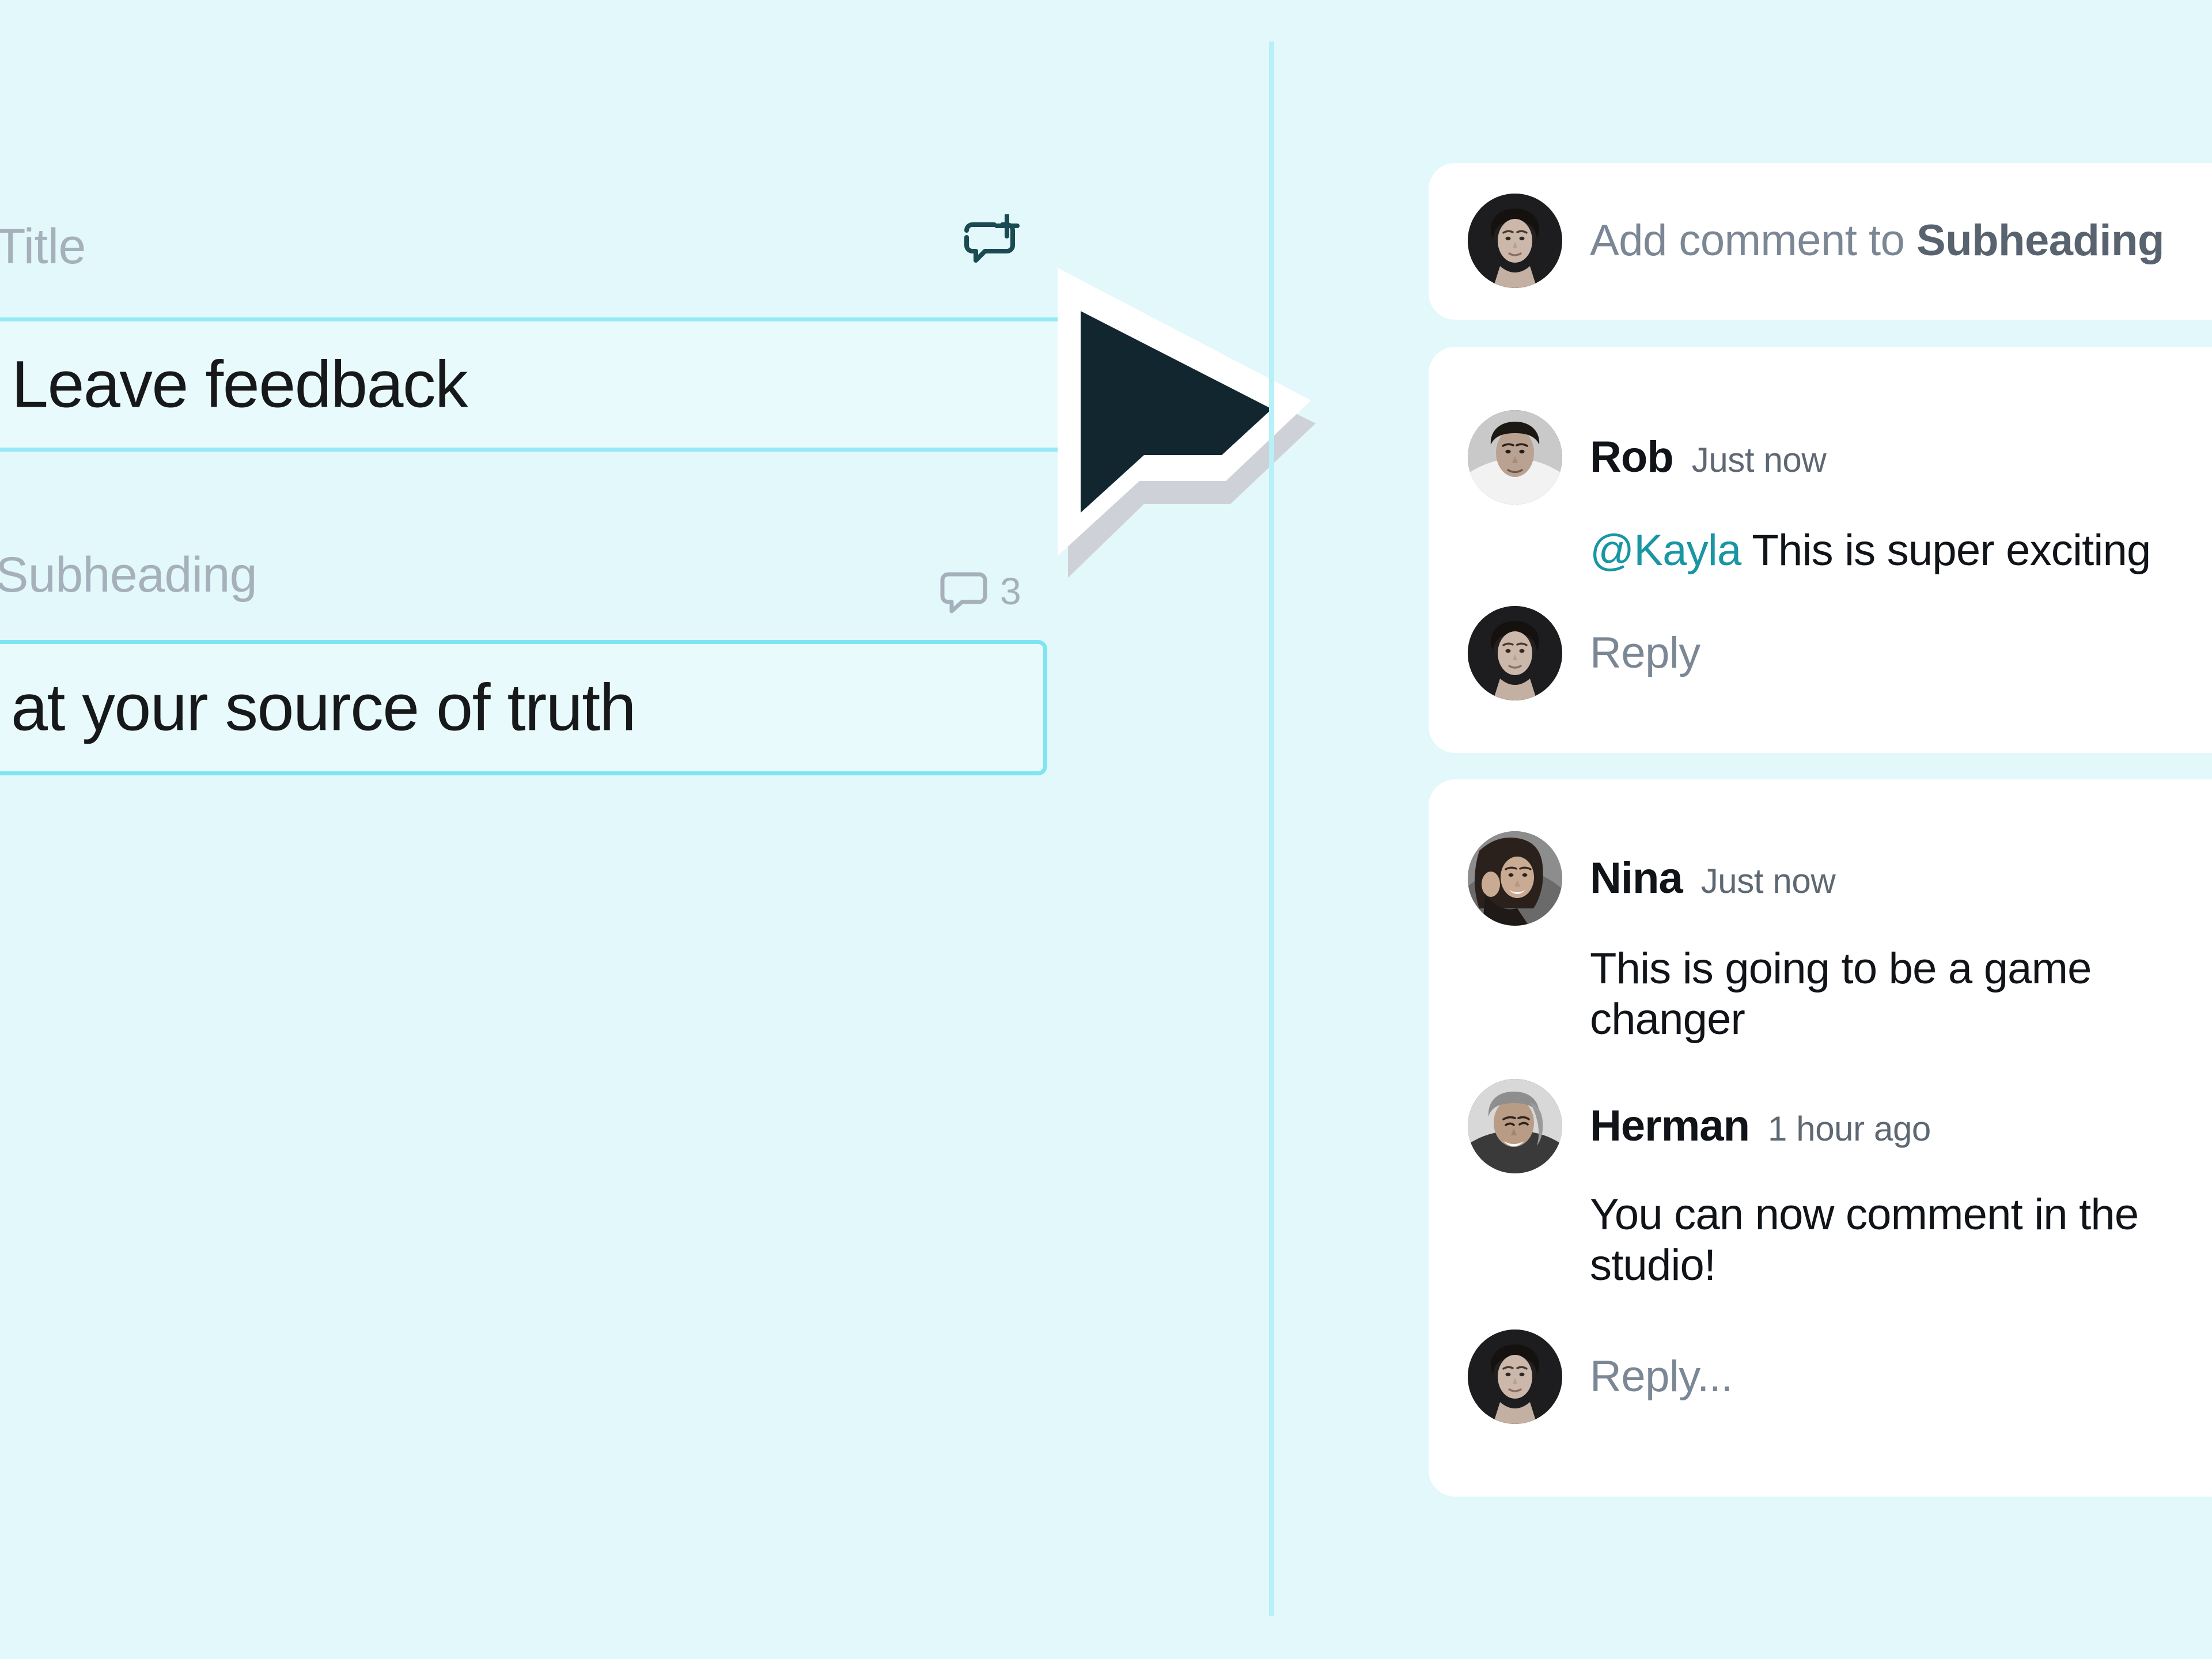  I want to click on reply-placeholder: Reply, so click(1645, 652).